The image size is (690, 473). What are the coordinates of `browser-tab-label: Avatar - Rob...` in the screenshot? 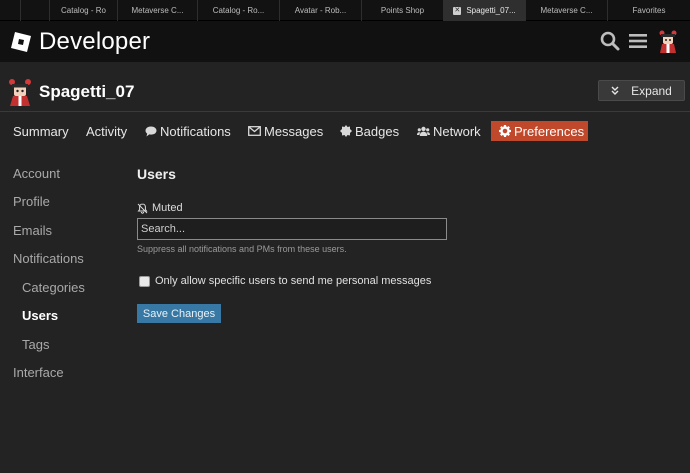 It's located at (320, 10).